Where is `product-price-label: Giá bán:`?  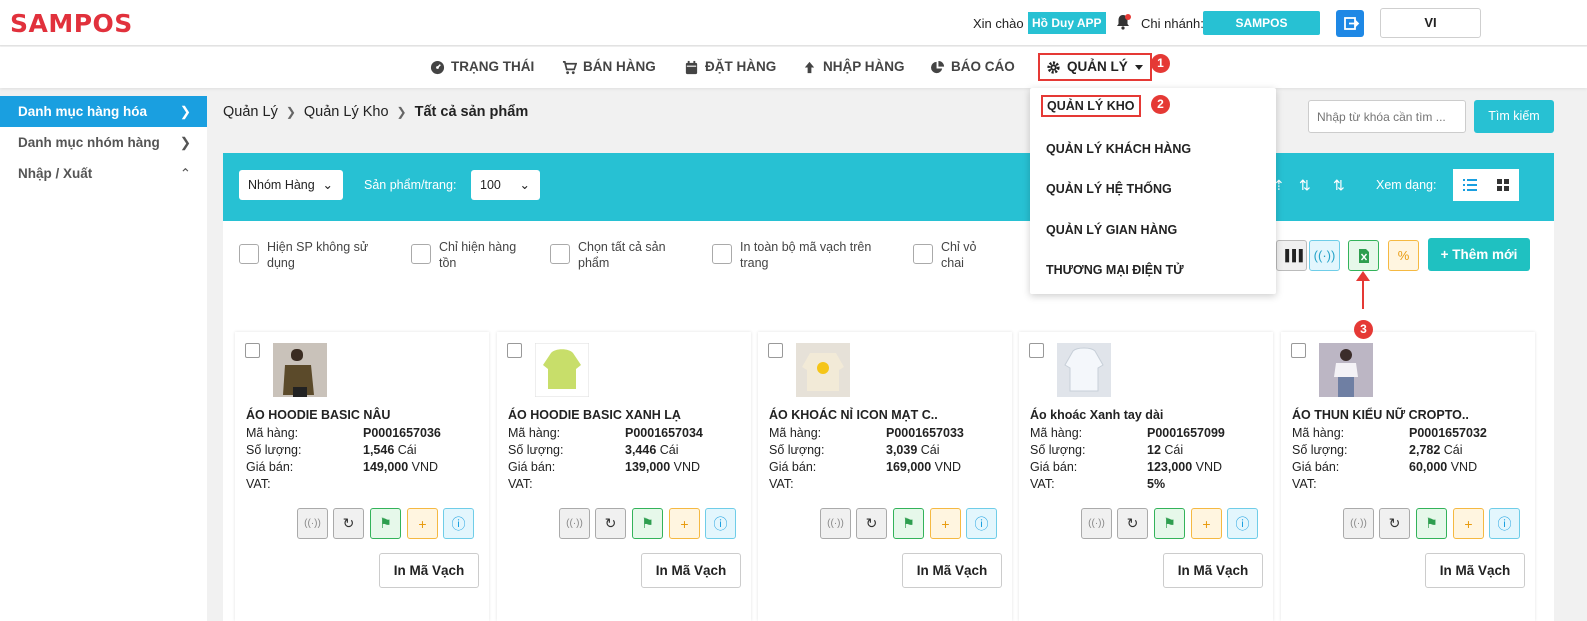 product-price-label: Giá bán: is located at coordinates (270, 467).